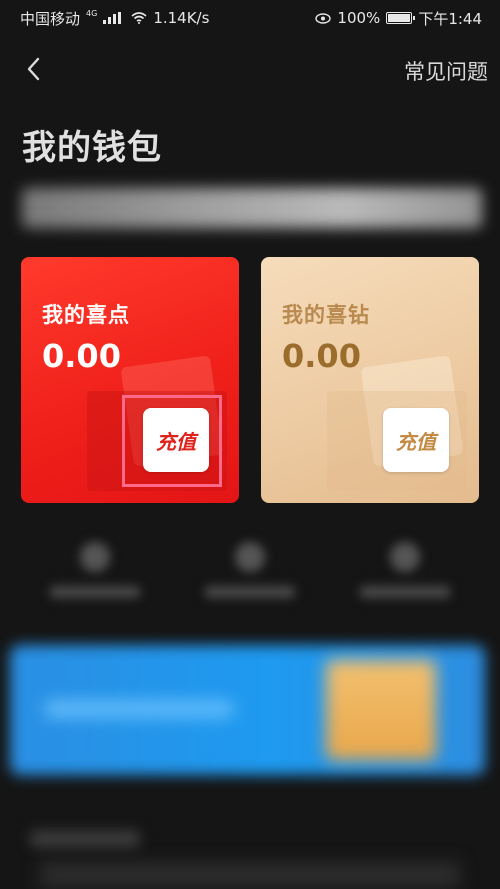 This screenshot has height=889, width=500. I want to click on wifi-icon, so click(139, 18).